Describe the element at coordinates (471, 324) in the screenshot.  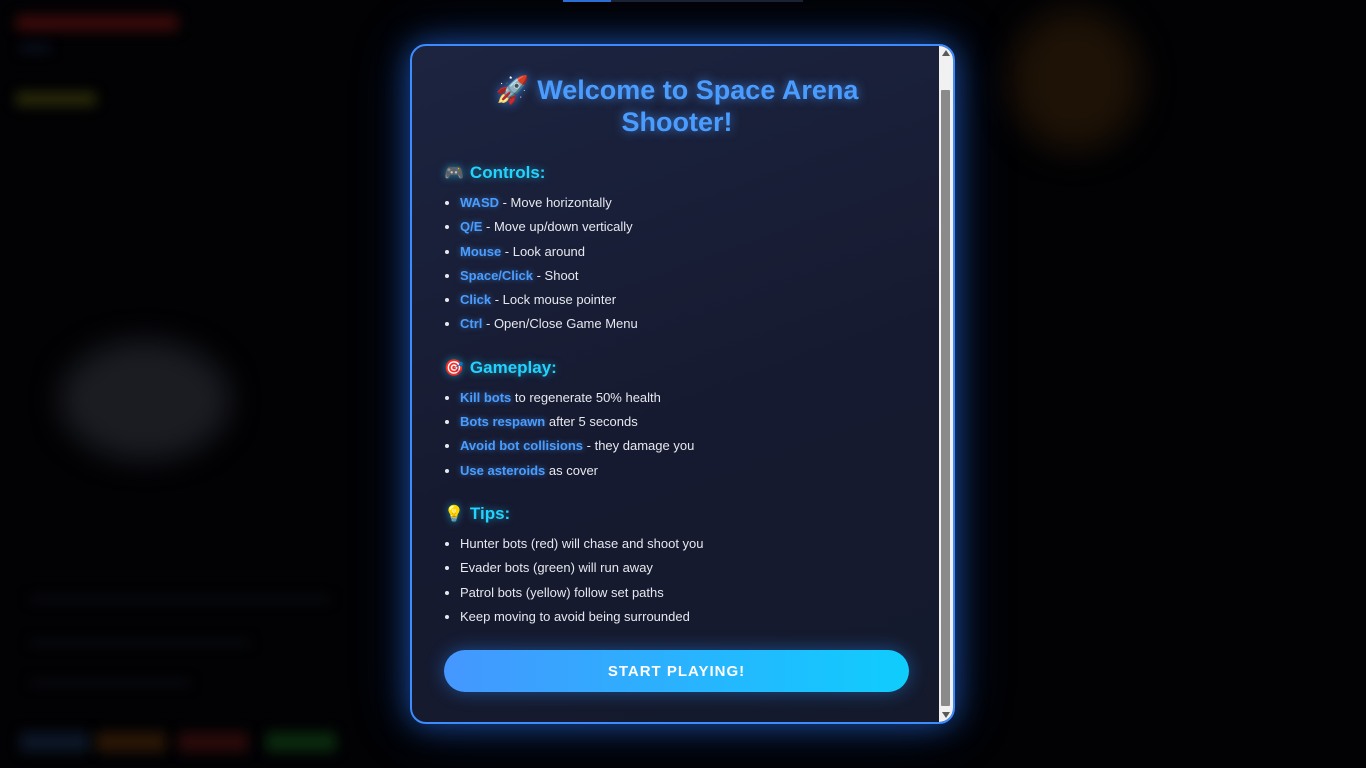
I see `highlight-key: Ctrl` at that location.